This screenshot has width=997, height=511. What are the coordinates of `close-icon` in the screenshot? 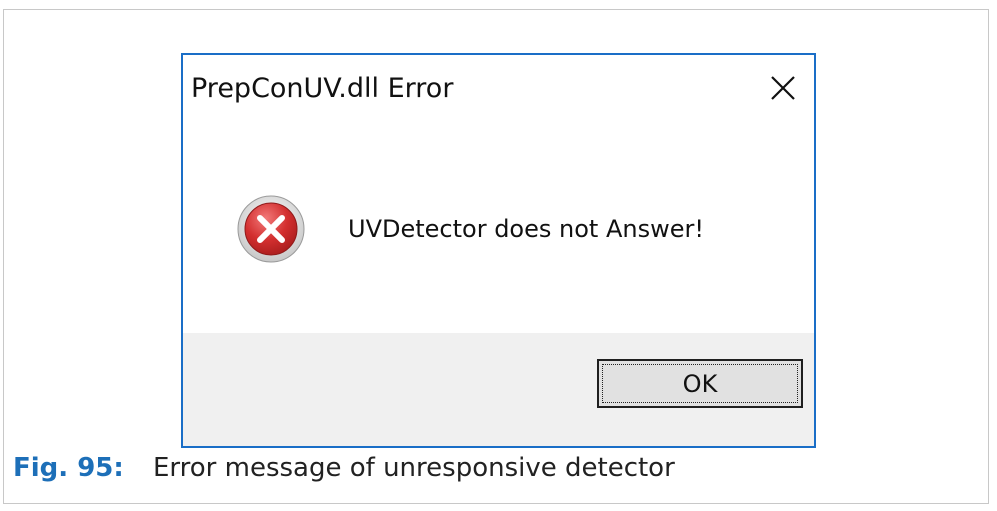 It's located at (783, 88).